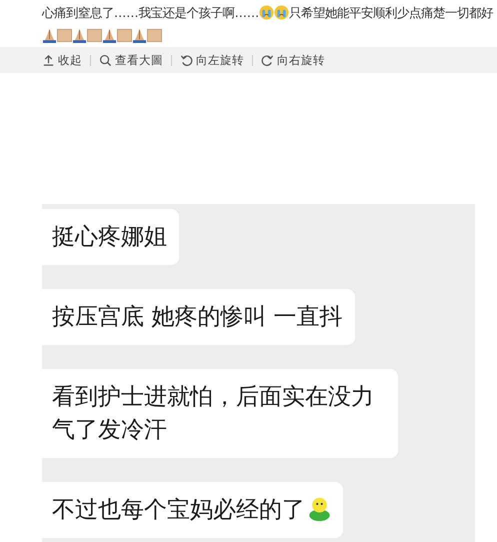  I want to click on chat-bubble: 不过也每个宝妈必经的了, so click(192, 510).